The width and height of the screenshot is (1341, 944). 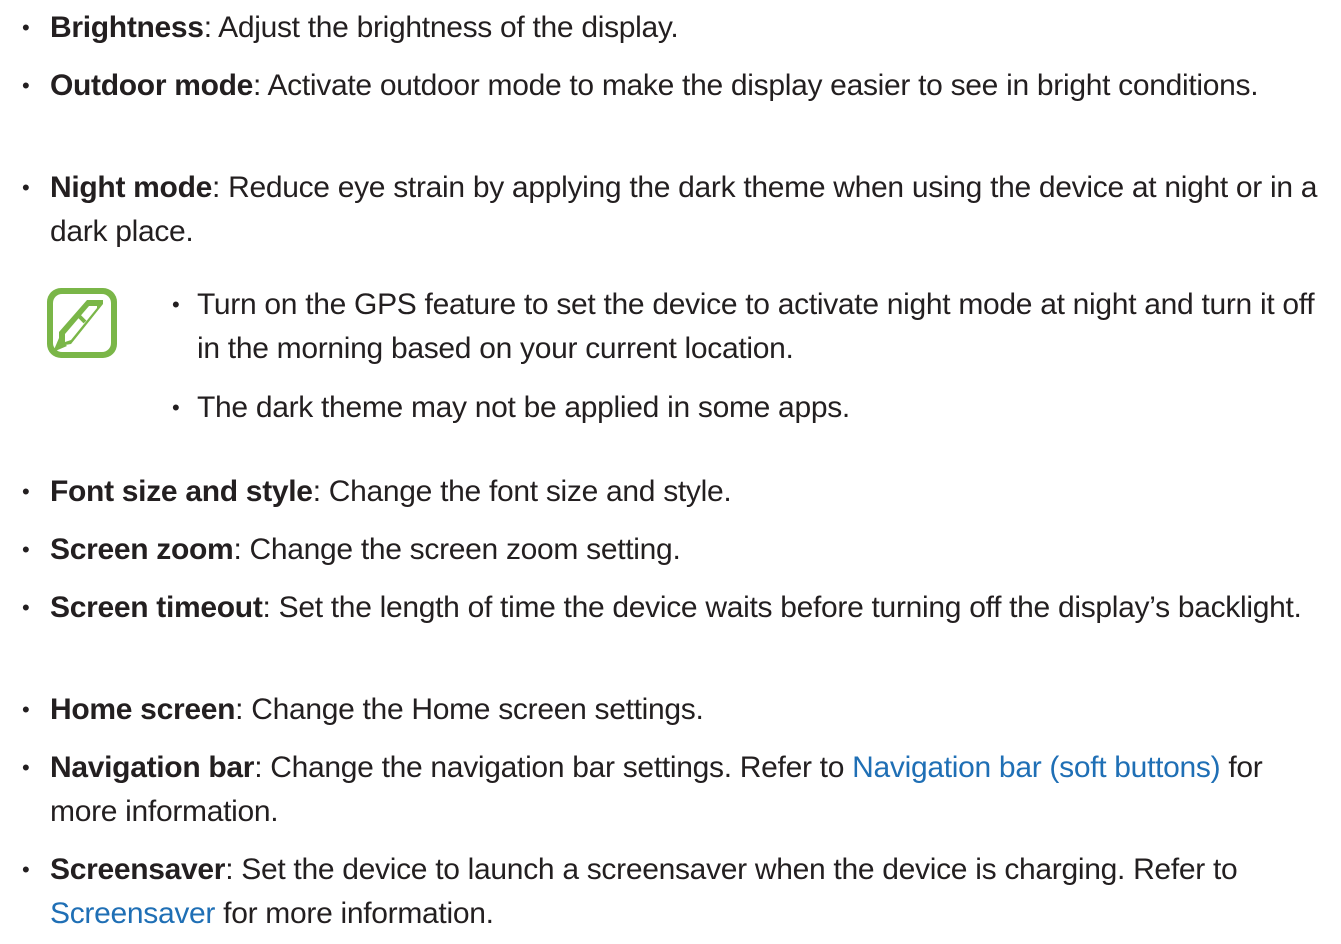 What do you see at coordinates (131, 187) in the screenshot?
I see `item-term: Night mode` at bounding box center [131, 187].